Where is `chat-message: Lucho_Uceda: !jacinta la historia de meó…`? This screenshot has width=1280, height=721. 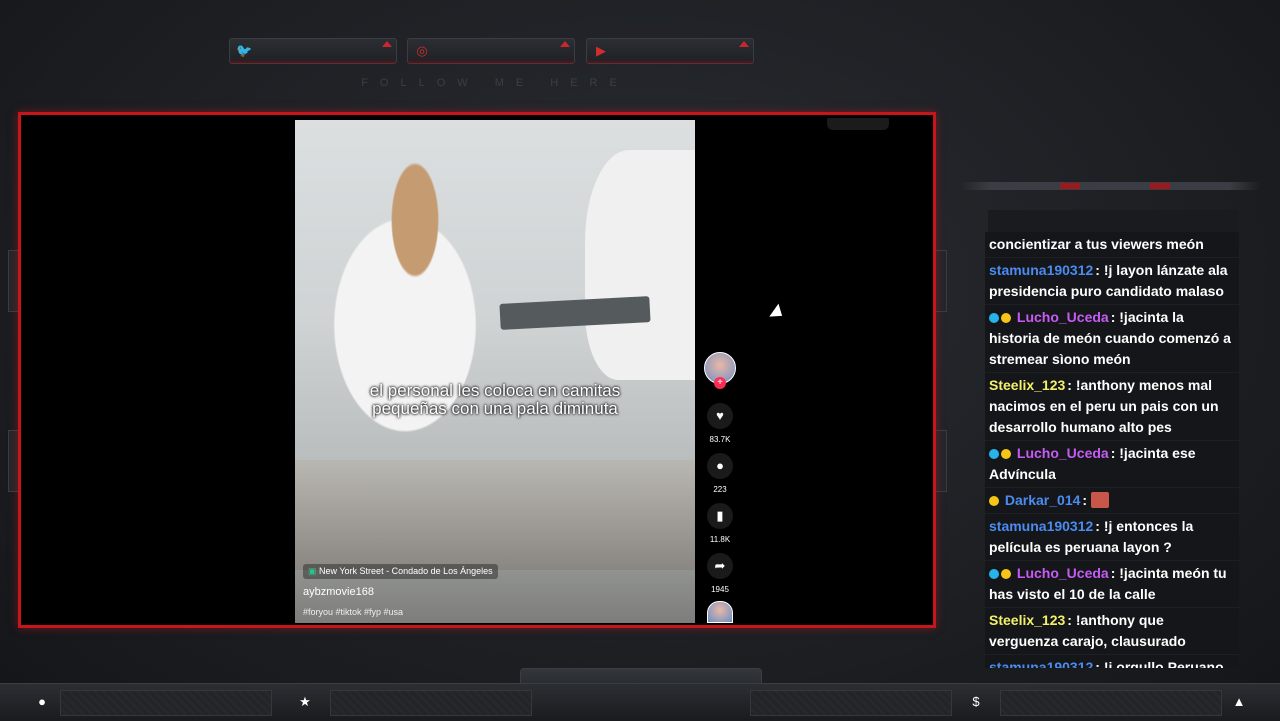 chat-message: Lucho_Uceda: !jacinta la historia de meó… is located at coordinates (1112, 339).